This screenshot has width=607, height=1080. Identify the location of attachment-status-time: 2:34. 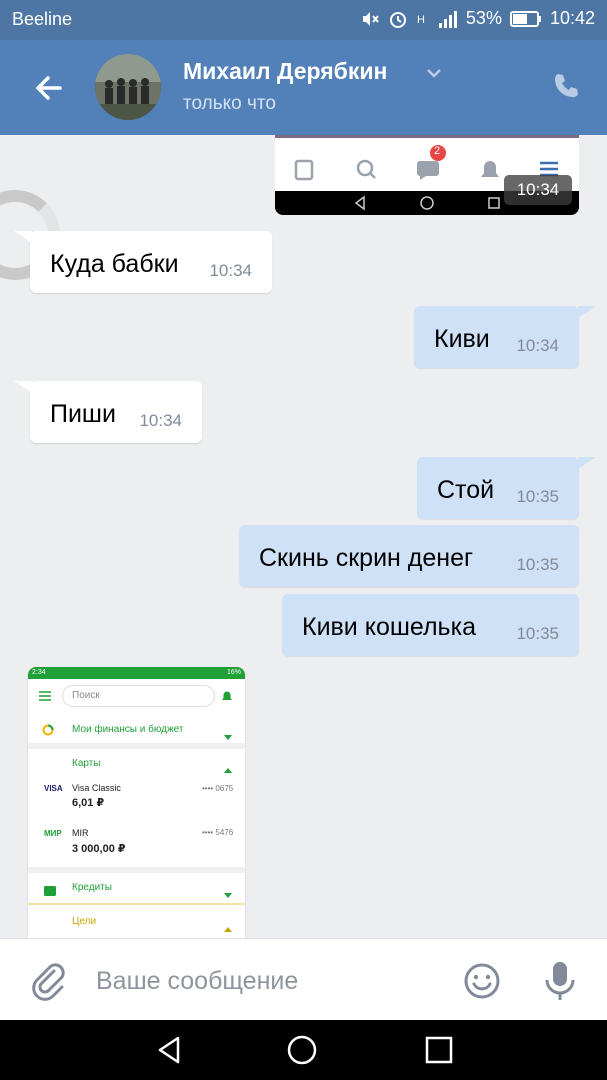
(39, 672).